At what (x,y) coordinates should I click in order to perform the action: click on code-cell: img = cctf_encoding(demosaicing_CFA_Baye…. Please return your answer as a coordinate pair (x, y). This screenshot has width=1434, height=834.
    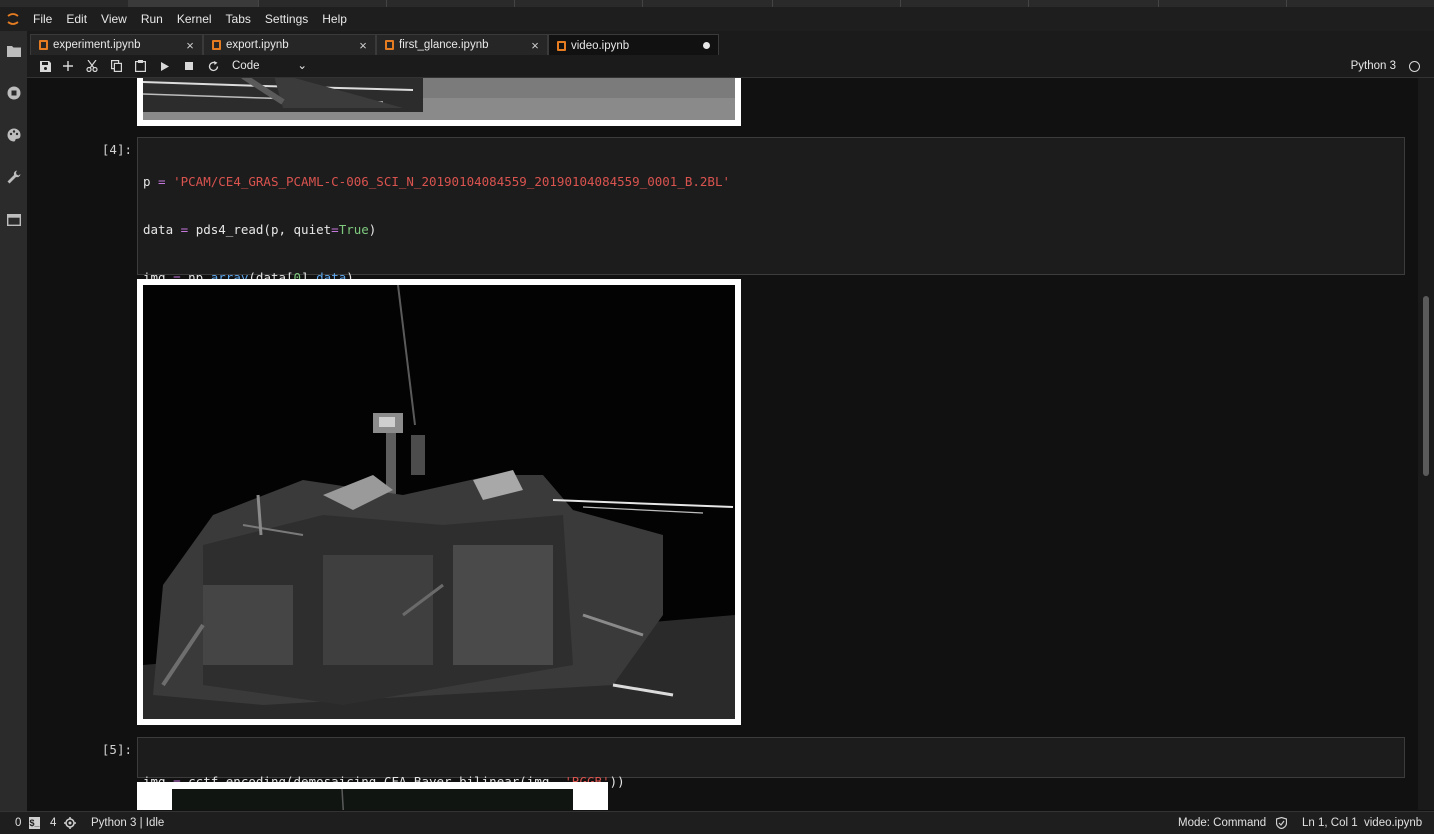
    Looking at the image, I should click on (771, 763).